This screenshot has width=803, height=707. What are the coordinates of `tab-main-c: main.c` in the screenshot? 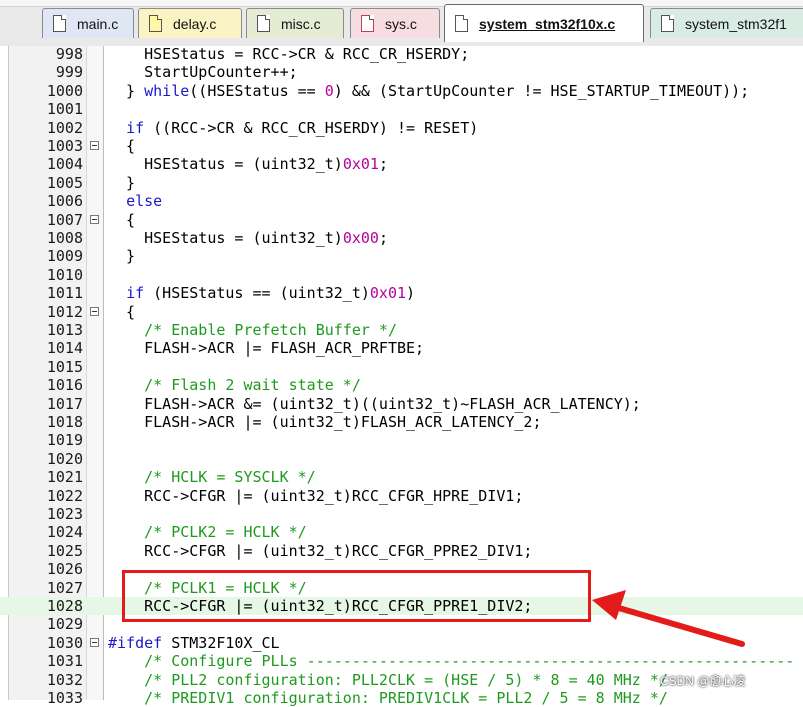 It's located at (88, 23).